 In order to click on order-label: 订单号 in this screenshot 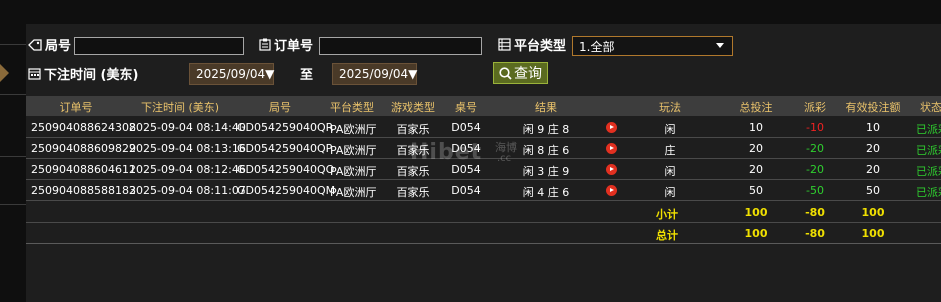, I will do `click(286, 44)`.